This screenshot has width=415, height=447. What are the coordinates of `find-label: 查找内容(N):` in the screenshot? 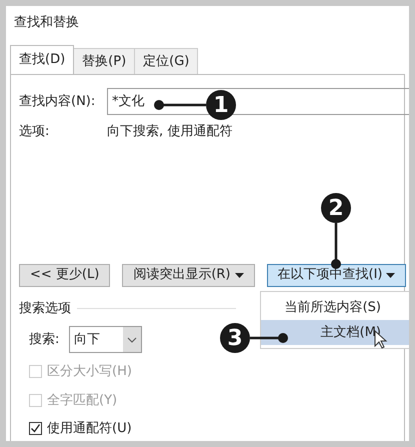 It's located at (57, 101).